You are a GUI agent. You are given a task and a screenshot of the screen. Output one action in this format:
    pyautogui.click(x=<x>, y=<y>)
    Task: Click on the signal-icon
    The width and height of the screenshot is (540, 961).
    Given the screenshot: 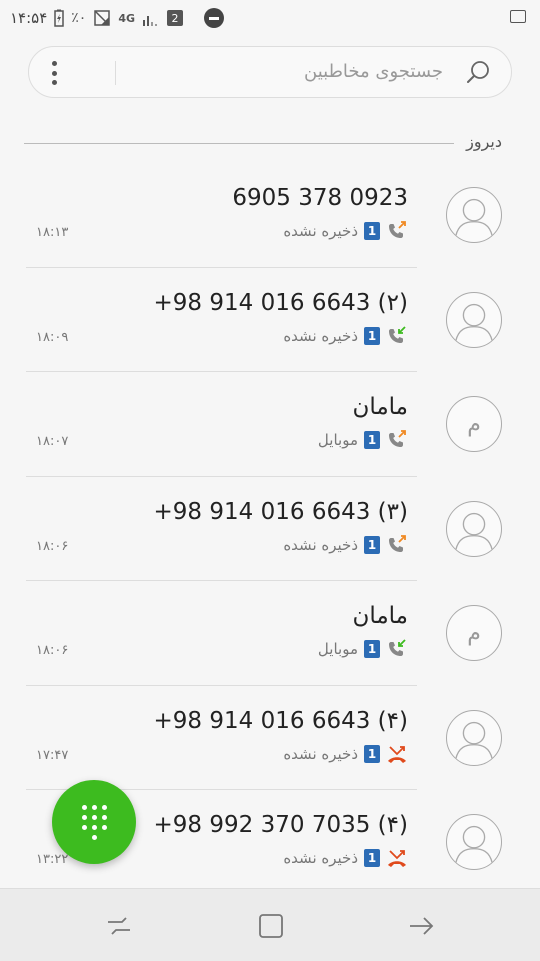 What is the action you would take?
    pyautogui.click(x=151, y=18)
    